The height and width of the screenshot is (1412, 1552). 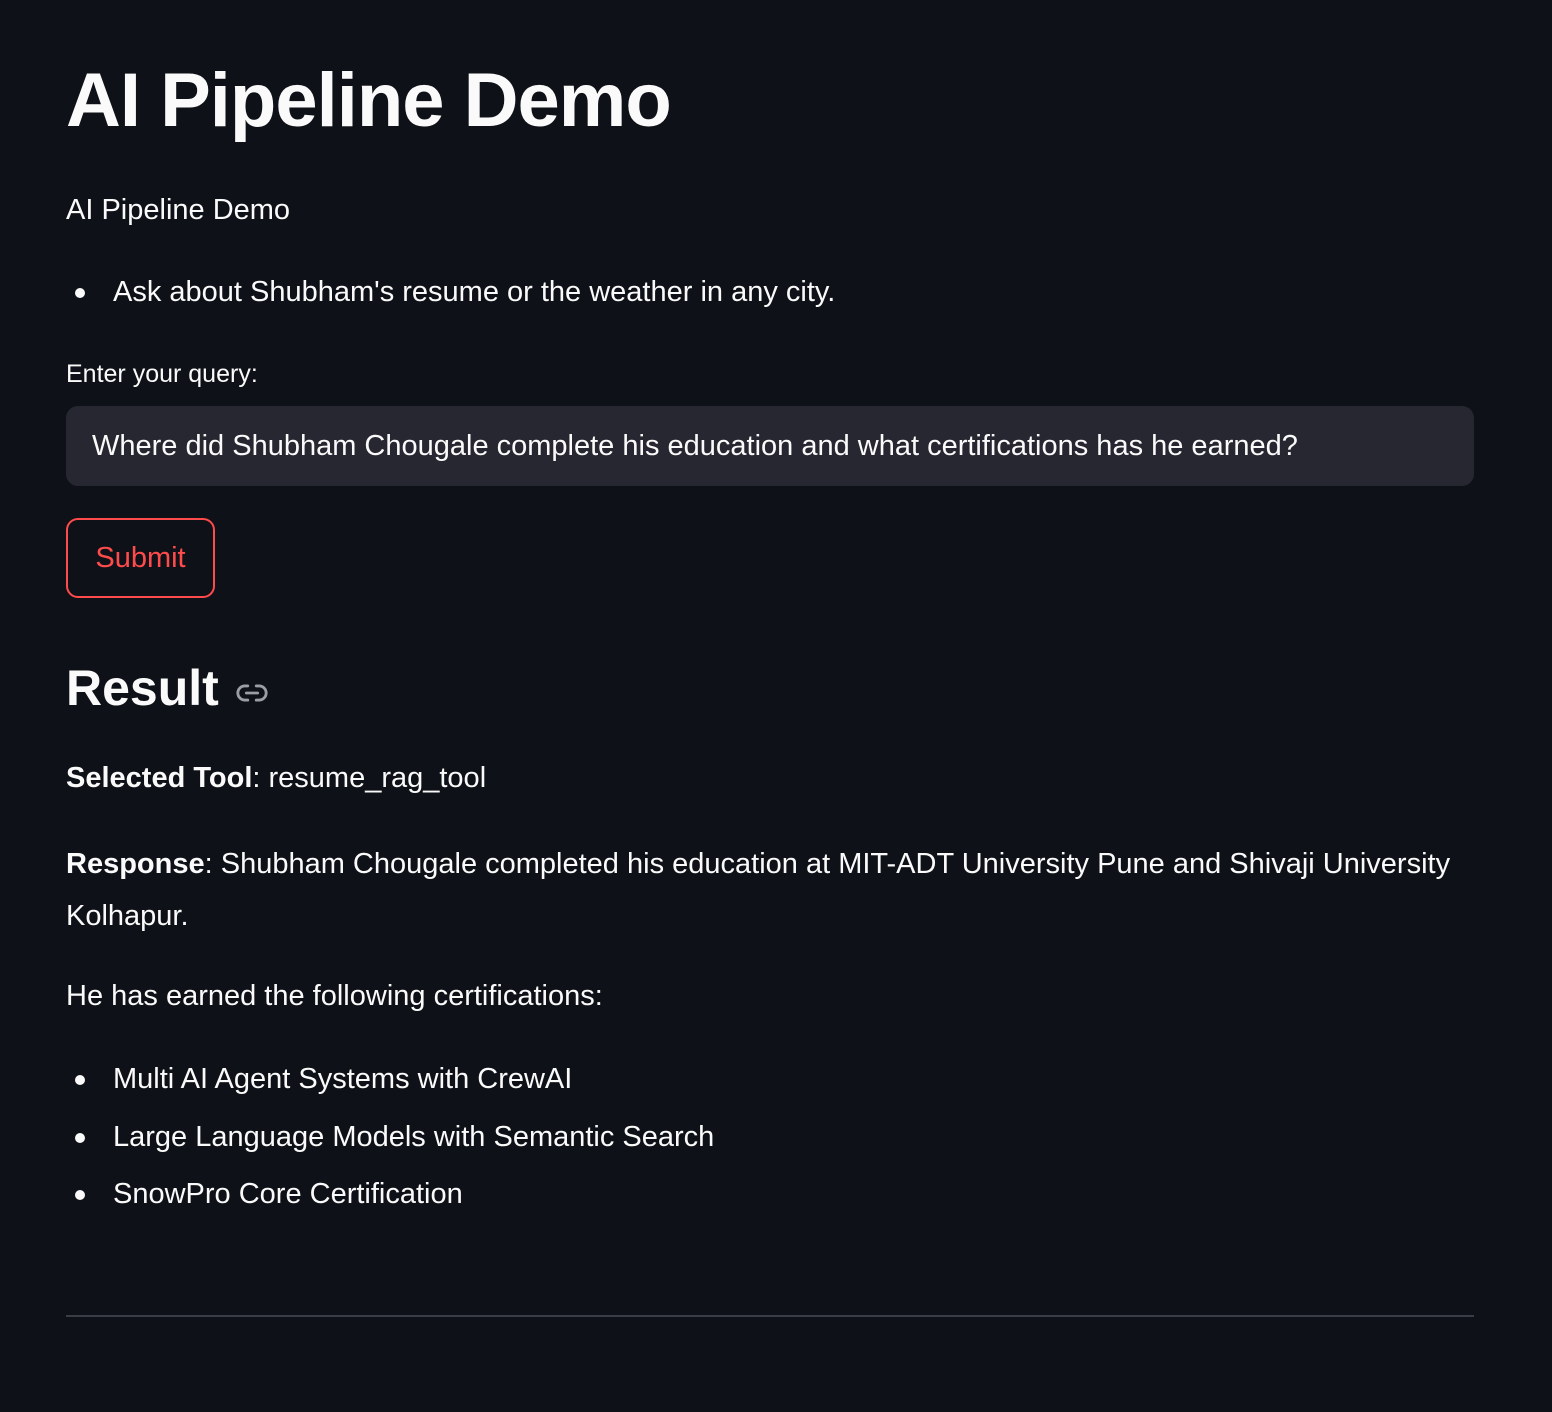 I want to click on page-caption: AI Pipeline Demo, so click(x=178, y=210).